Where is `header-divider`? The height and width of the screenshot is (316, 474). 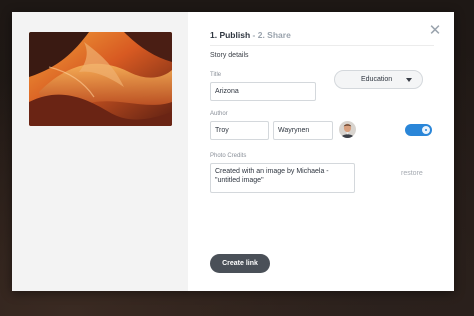
header-divider is located at coordinates (322, 45).